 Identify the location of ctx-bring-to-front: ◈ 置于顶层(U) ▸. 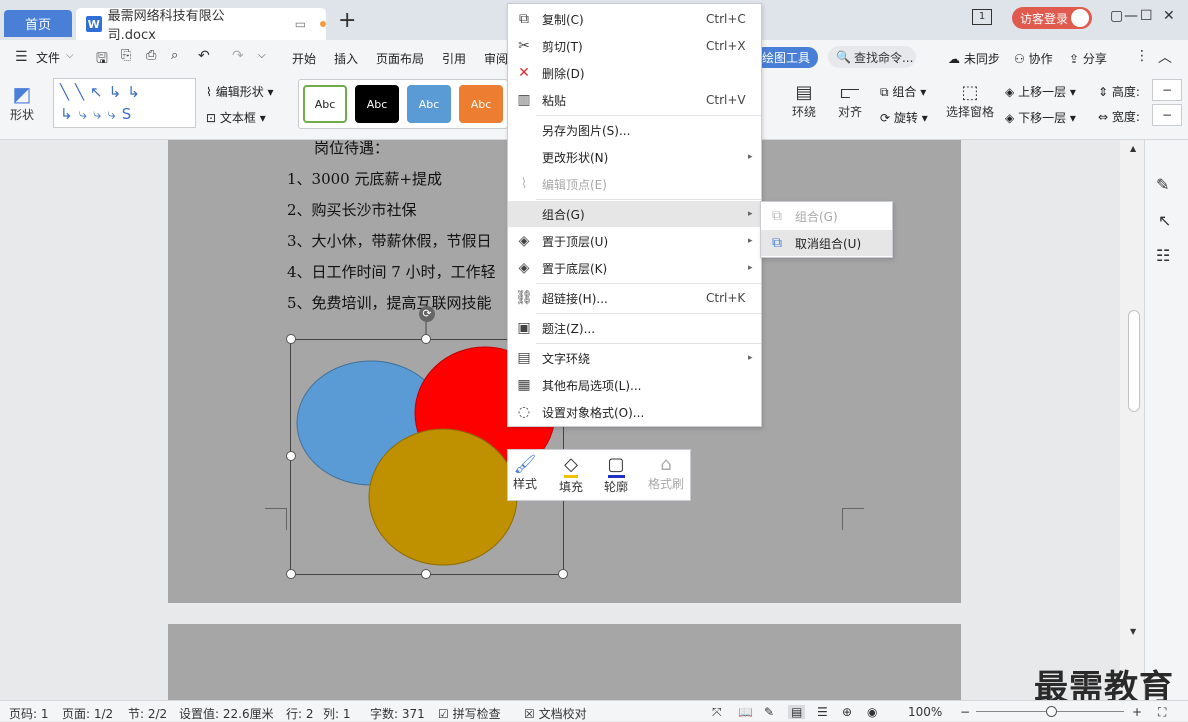
(634, 241).